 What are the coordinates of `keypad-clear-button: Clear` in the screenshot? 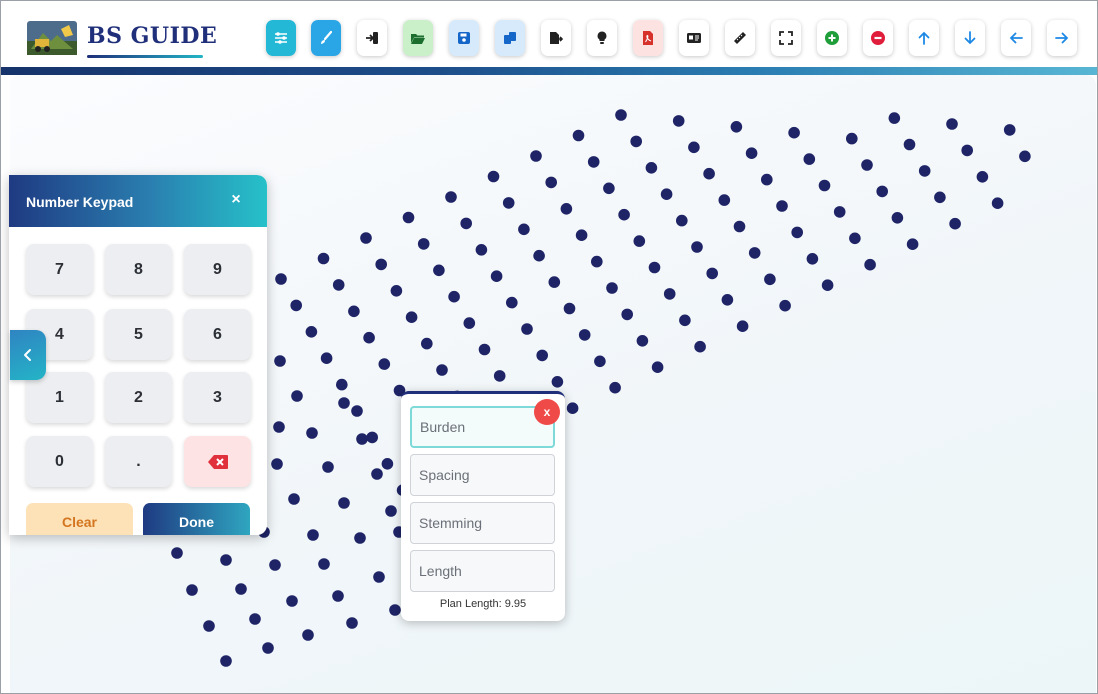 It's located at (79, 519).